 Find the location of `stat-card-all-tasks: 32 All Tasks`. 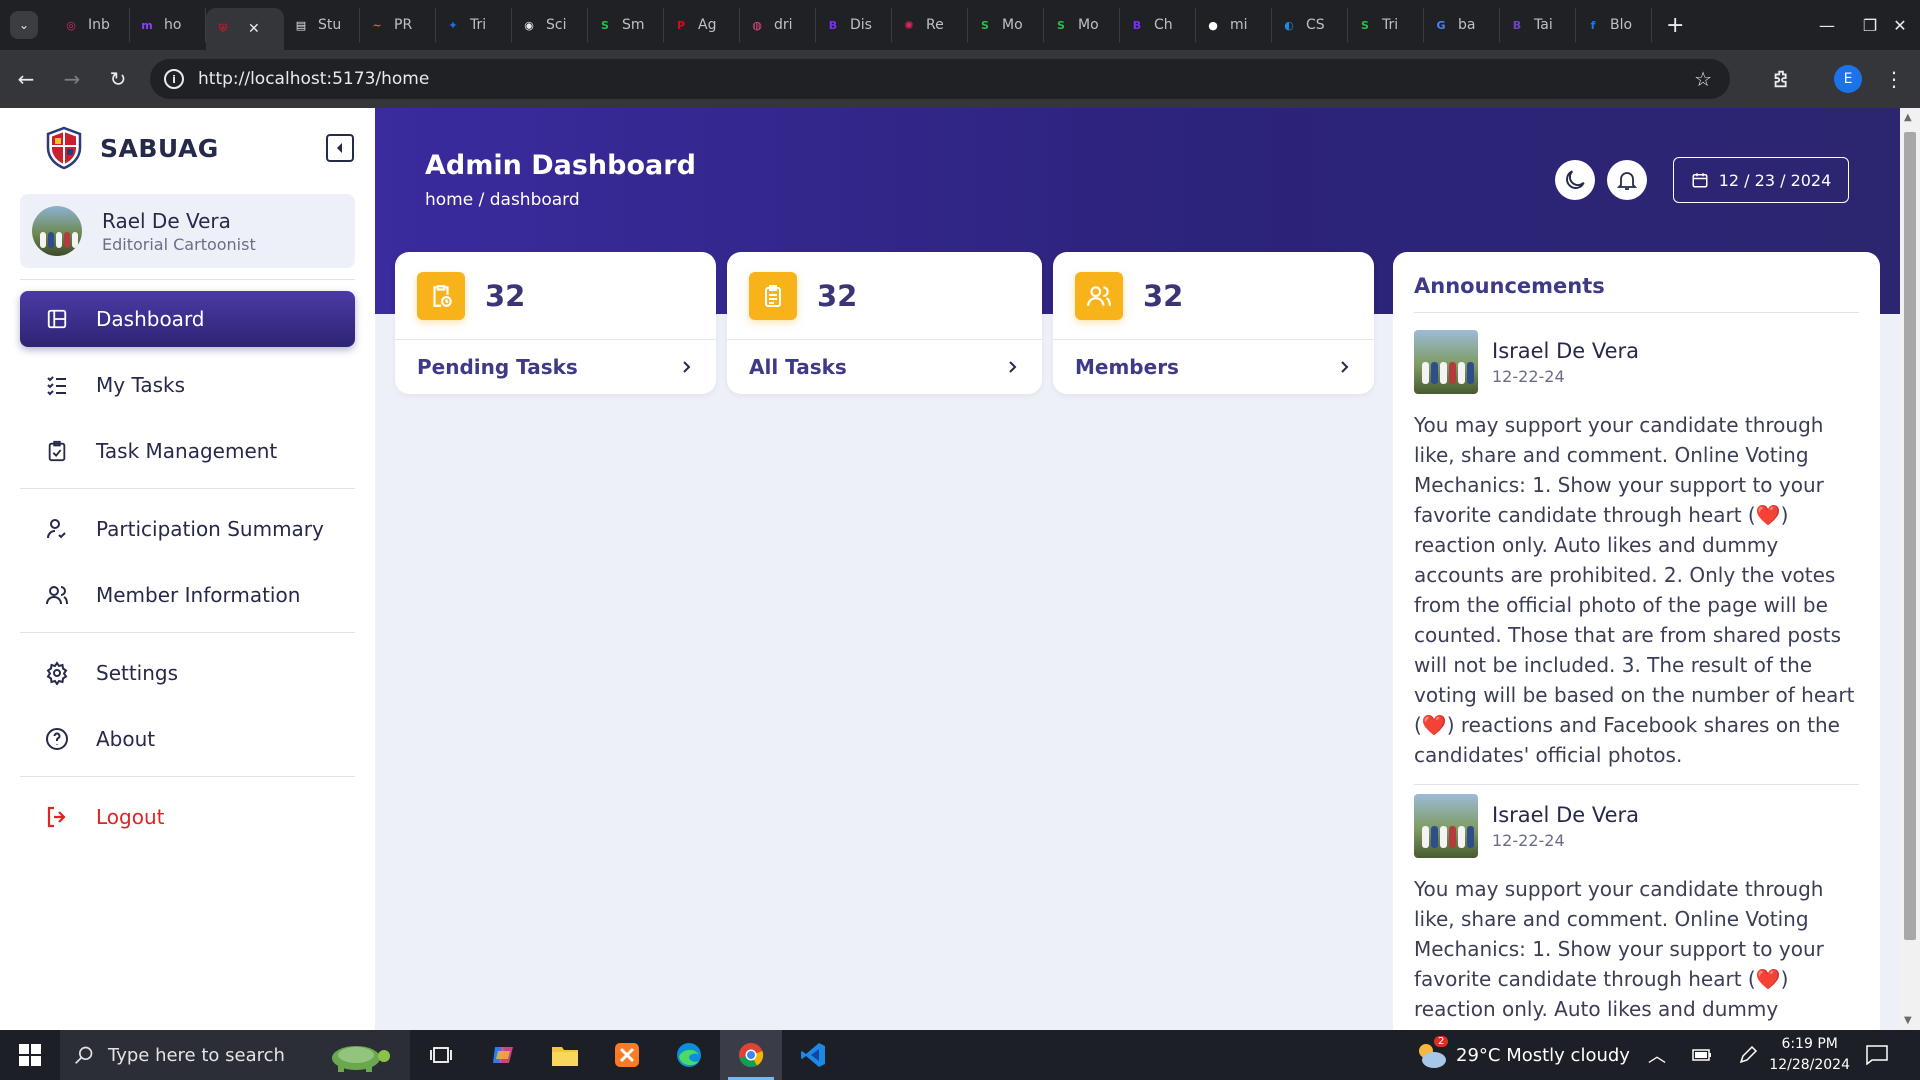

stat-card-all-tasks: 32 All Tasks is located at coordinates (884, 323).